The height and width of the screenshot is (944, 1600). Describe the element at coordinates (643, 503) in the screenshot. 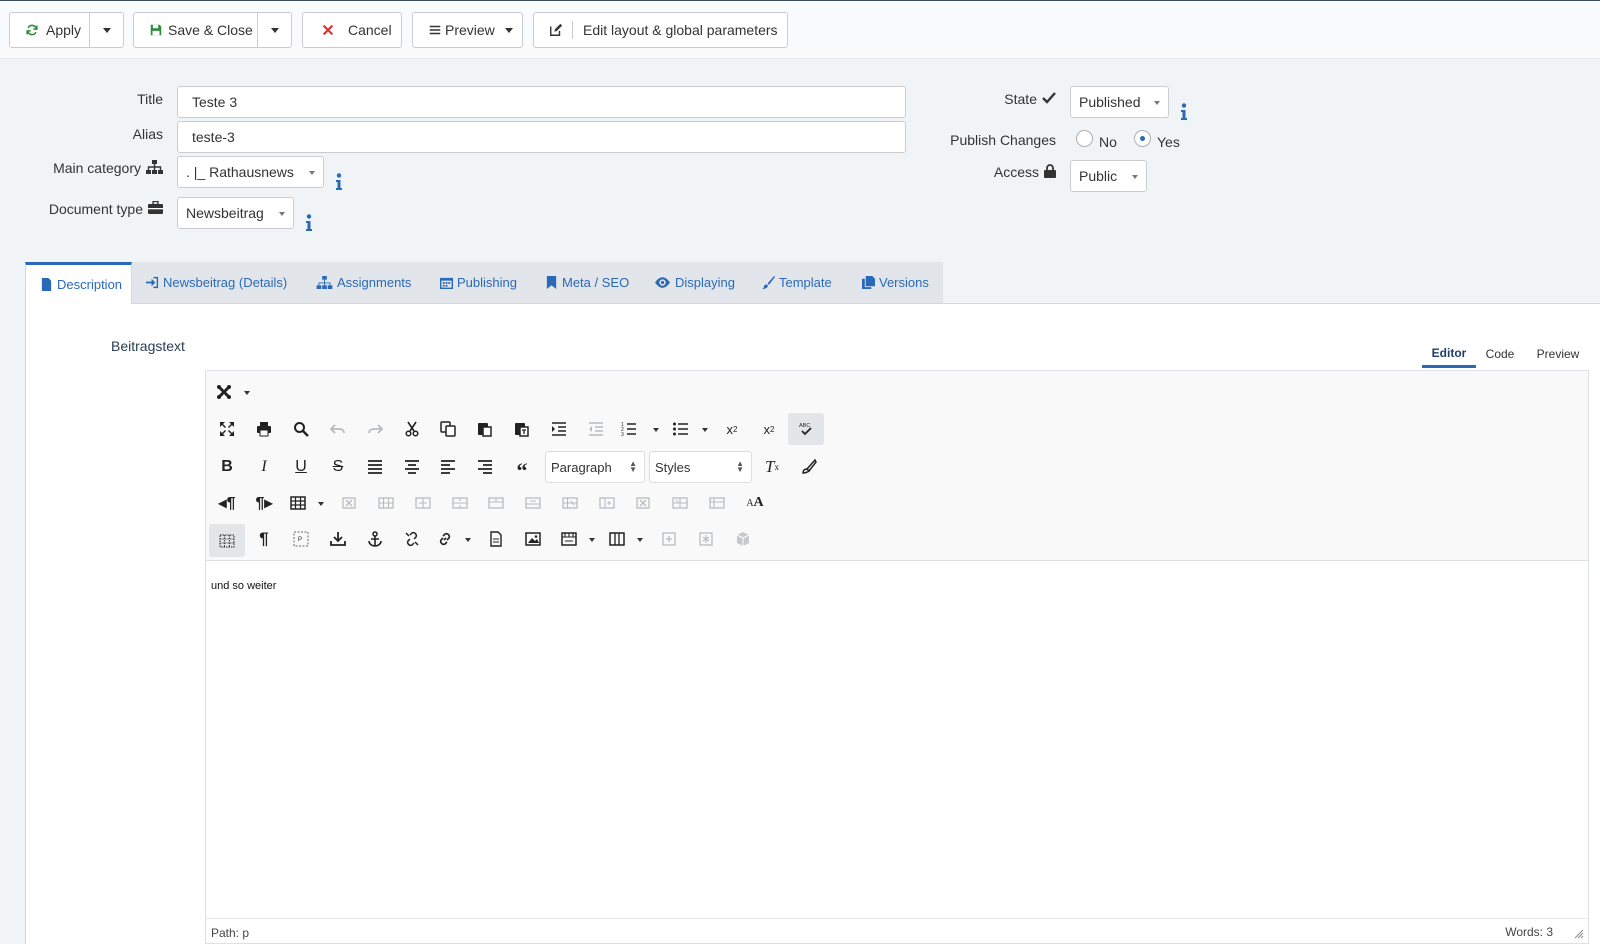

I see `table-insert-col-after-icon` at that location.